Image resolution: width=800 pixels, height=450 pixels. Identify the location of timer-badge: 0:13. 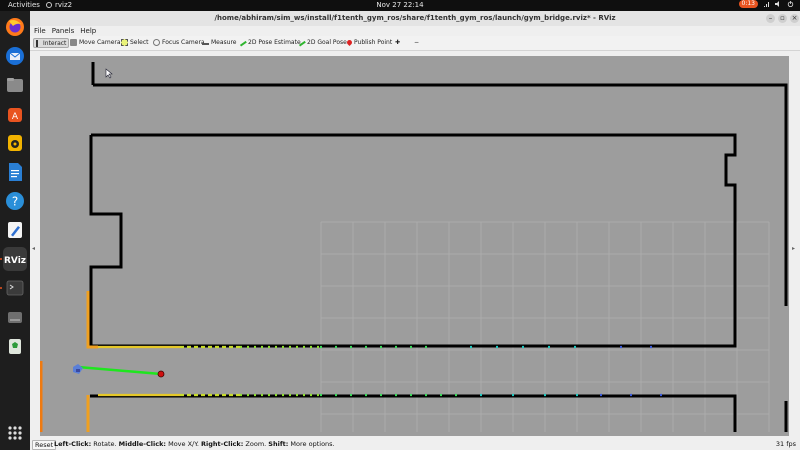
(748, 4).